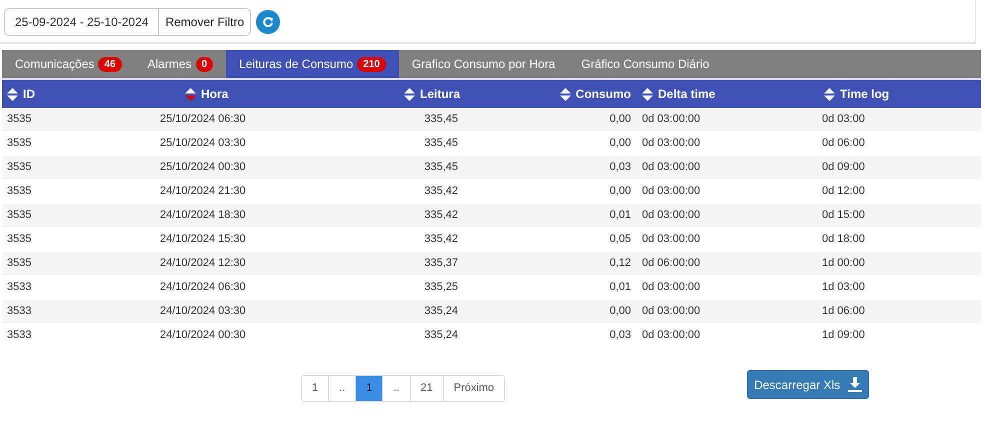 This screenshot has width=985, height=431. Describe the element at coordinates (843, 191) in the screenshot. I see `table-cell: 0d 12:00` at that location.